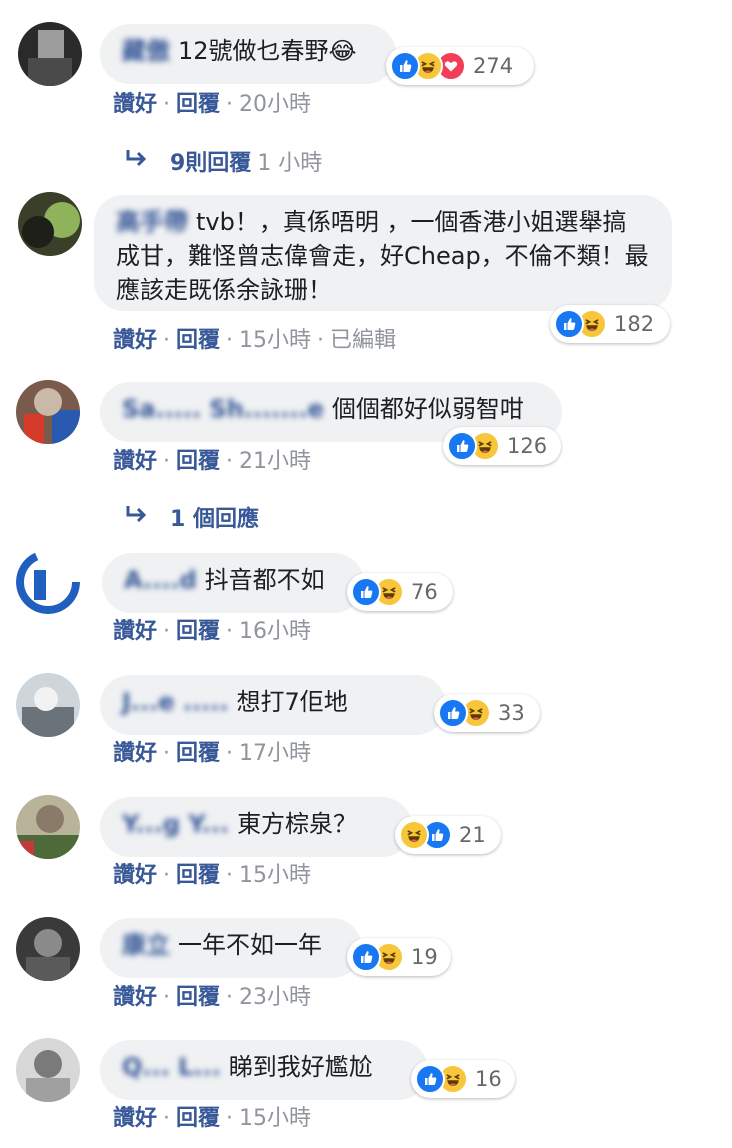  Describe the element at coordinates (527, 446) in the screenshot. I see `reaction-count: 126` at that location.